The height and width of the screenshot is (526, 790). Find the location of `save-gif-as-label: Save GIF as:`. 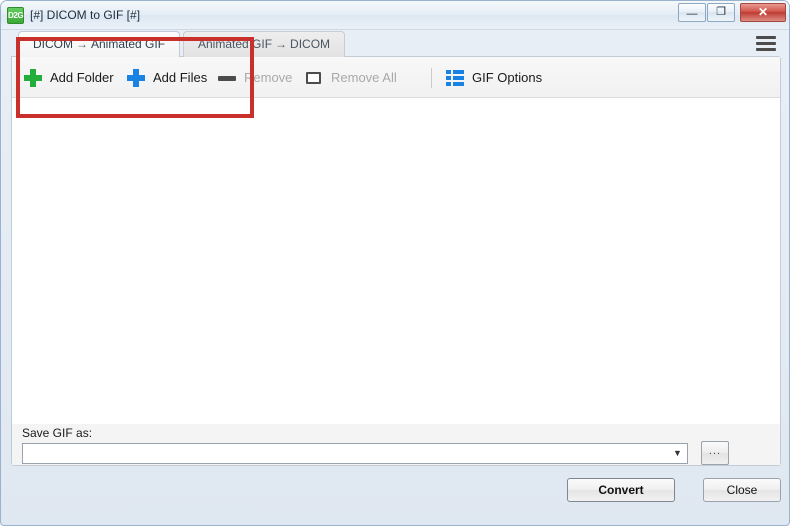

save-gif-as-label: Save GIF as: is located at coordinates (57, 433).